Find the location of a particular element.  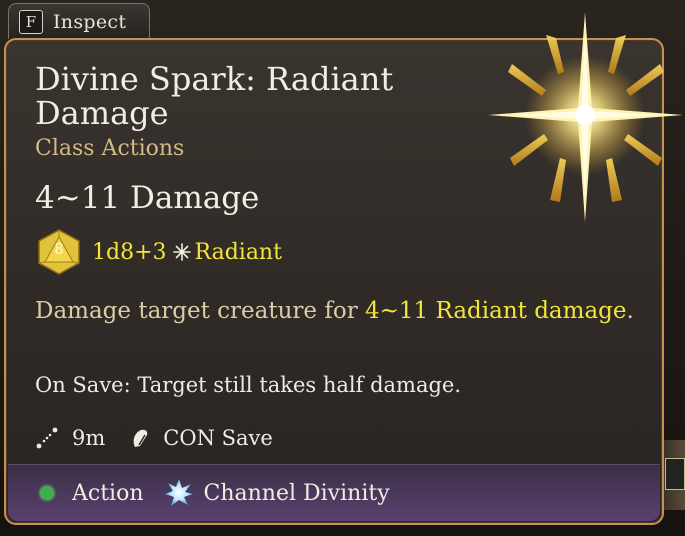

description-end: . is located at coordinates (630, 311).